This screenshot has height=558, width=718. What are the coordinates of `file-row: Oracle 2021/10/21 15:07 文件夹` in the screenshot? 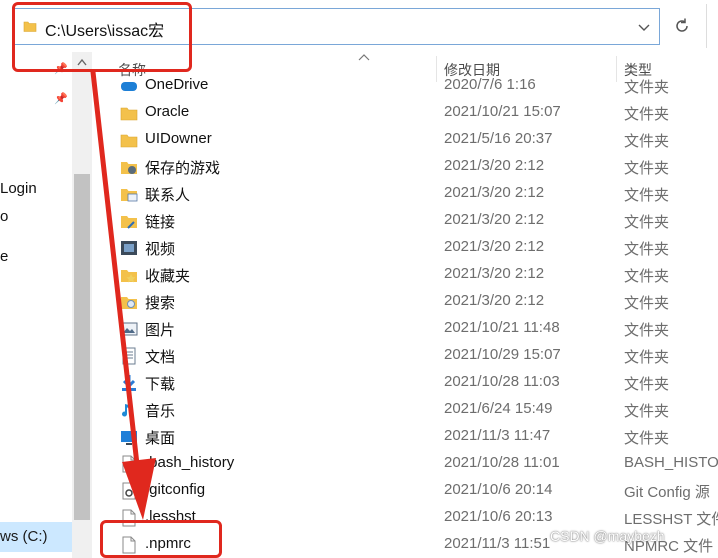 It's located at (405, 112).